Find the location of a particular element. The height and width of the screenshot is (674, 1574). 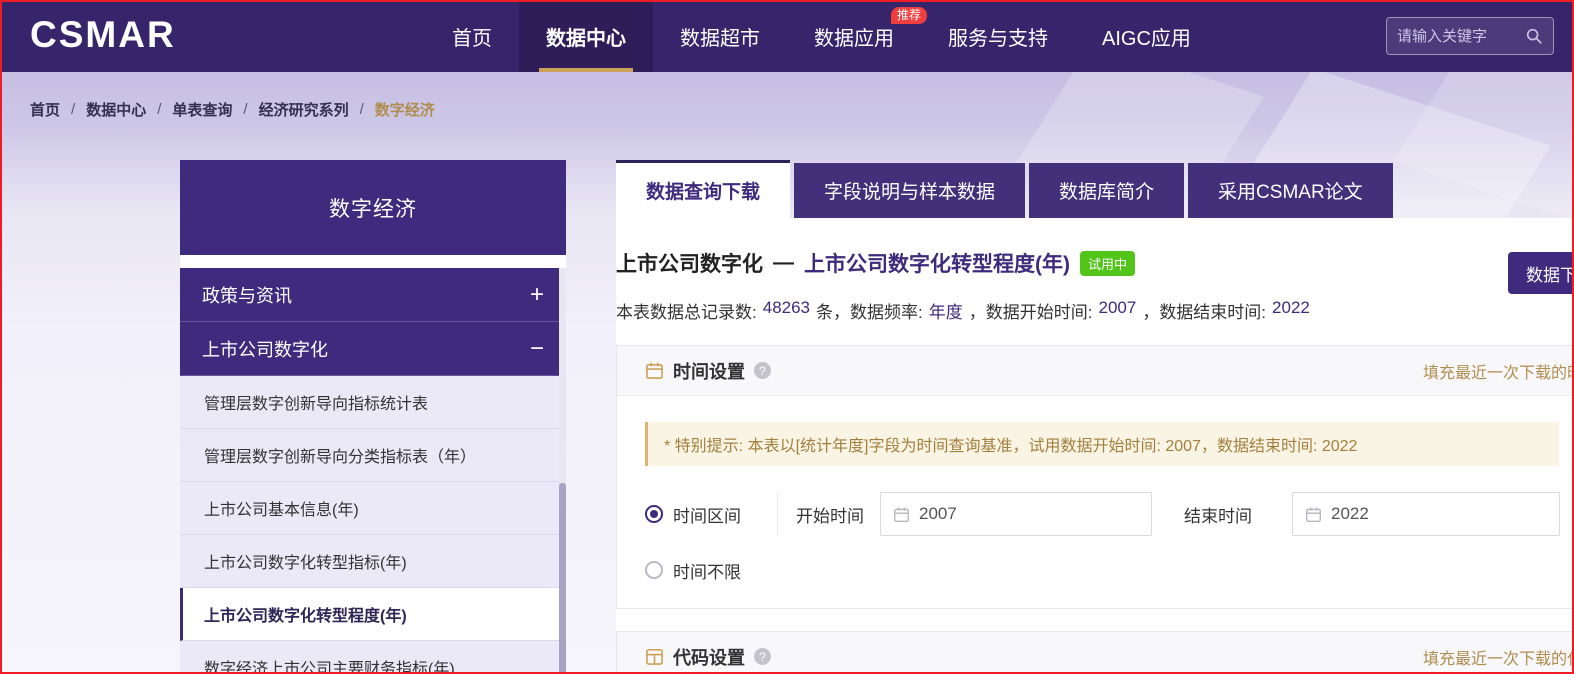

stat-end-time: 数据结束时间: 2022 is located at coordinates (1237, 310).